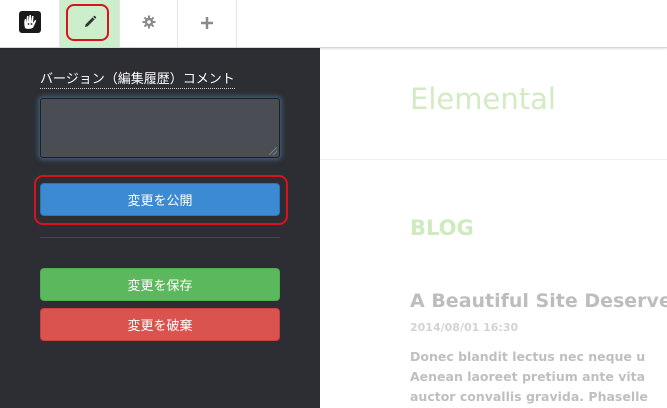 The image size is (667, 408). What do you see at coordinates (160, 128) in the screenshot?
I see `version-comment-input` at bounding box center [160, 128].